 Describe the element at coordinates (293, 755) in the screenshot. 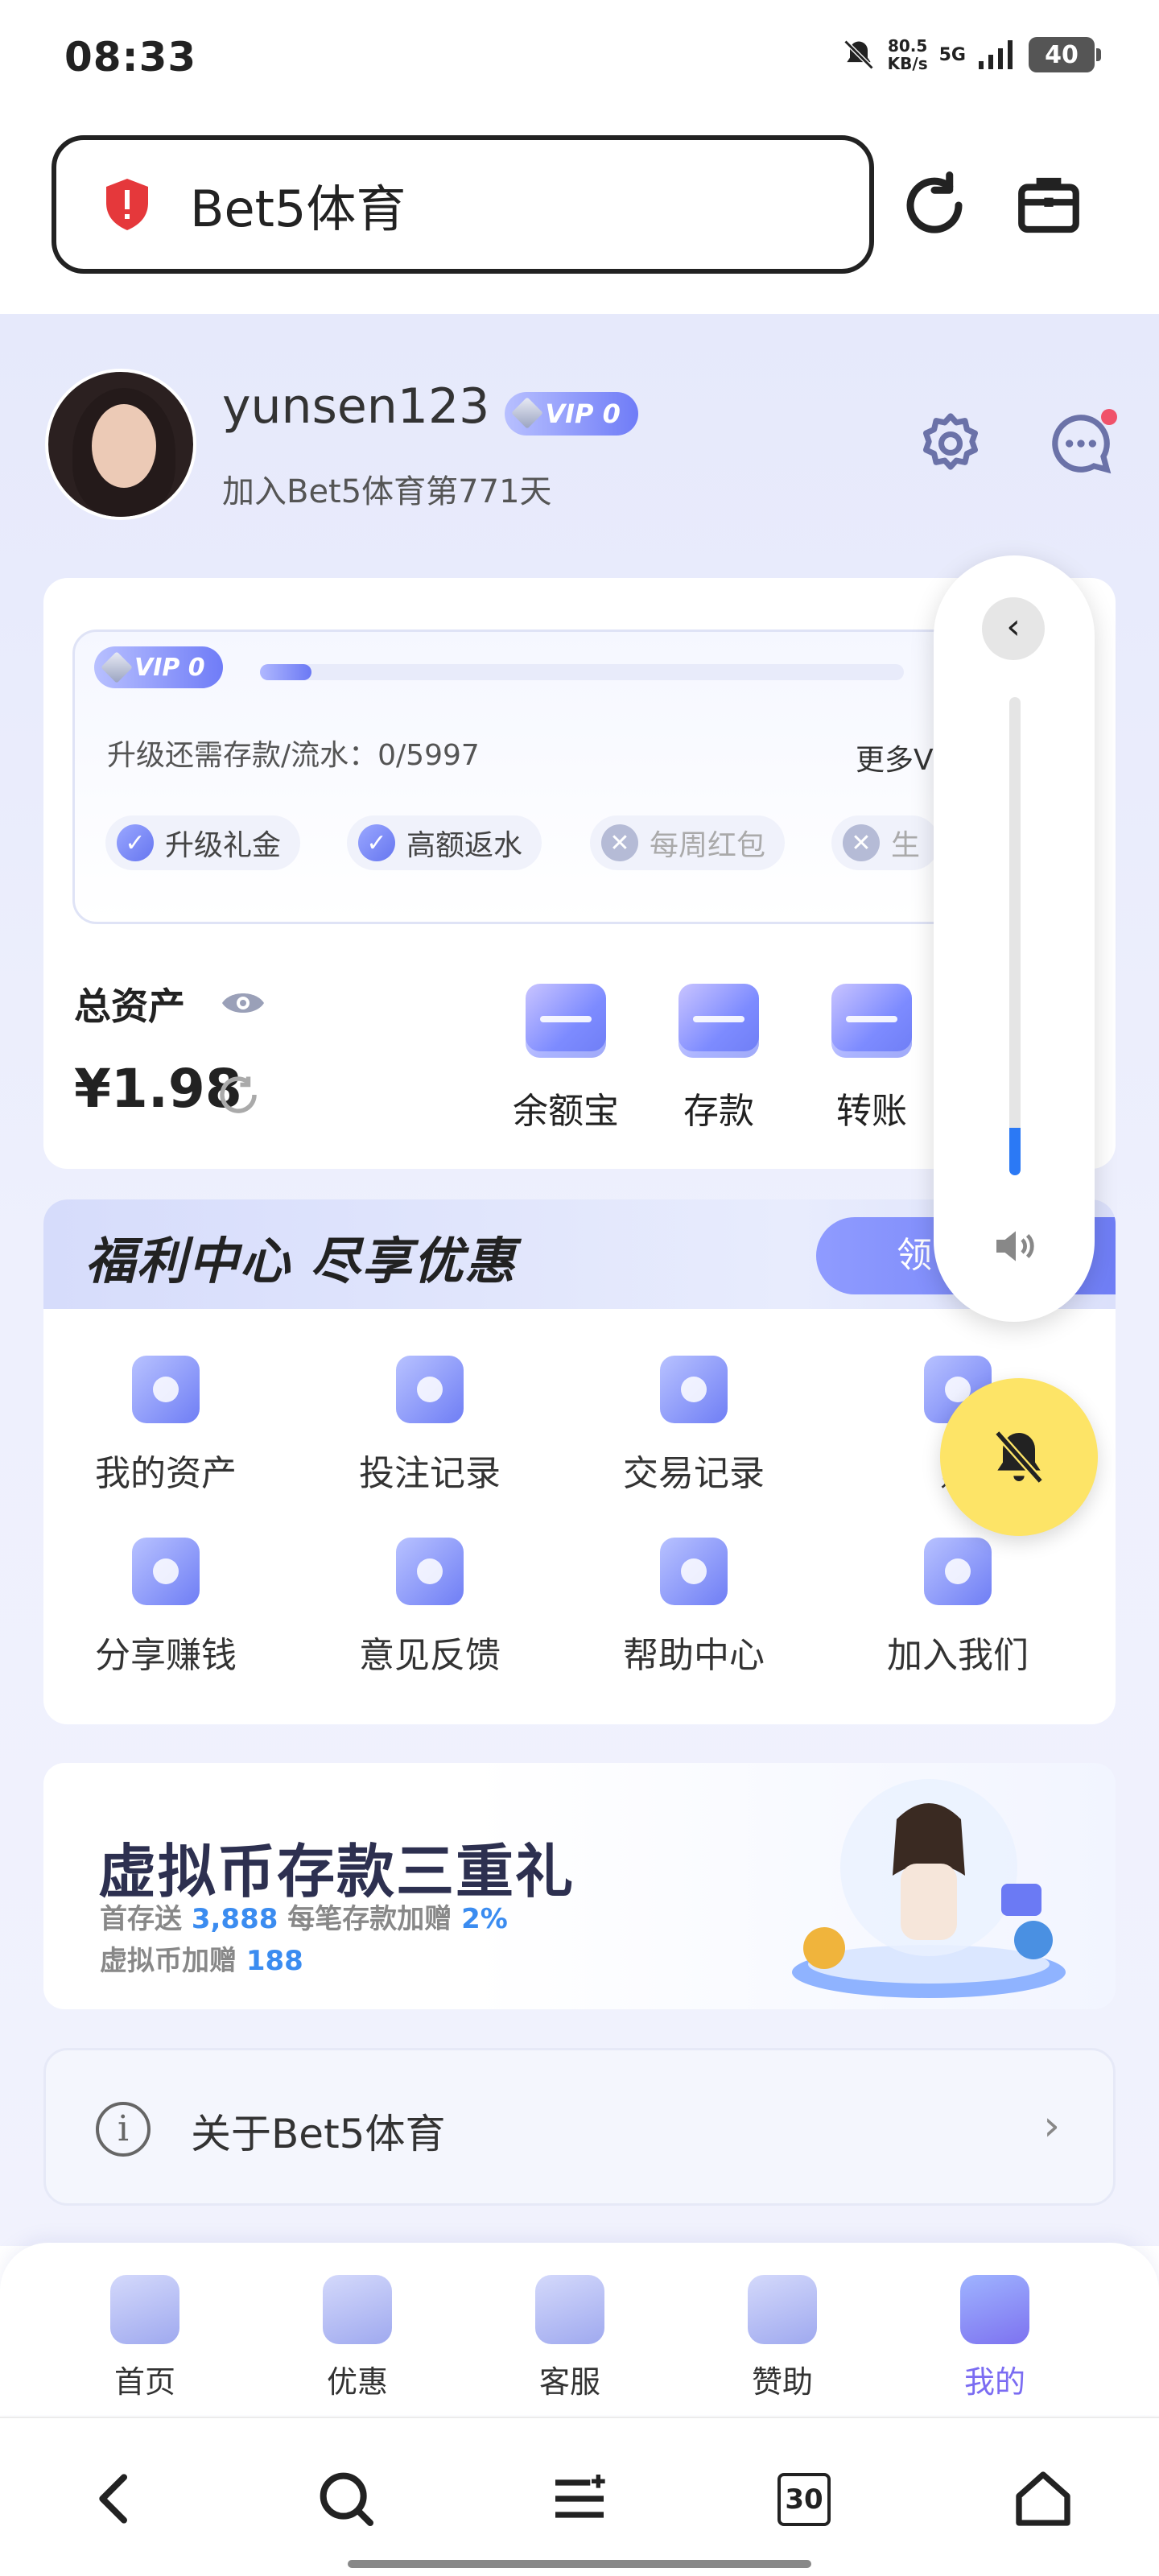

I see `upgrade-requirement: 升级还需存款/流水：0/5997` at that location.